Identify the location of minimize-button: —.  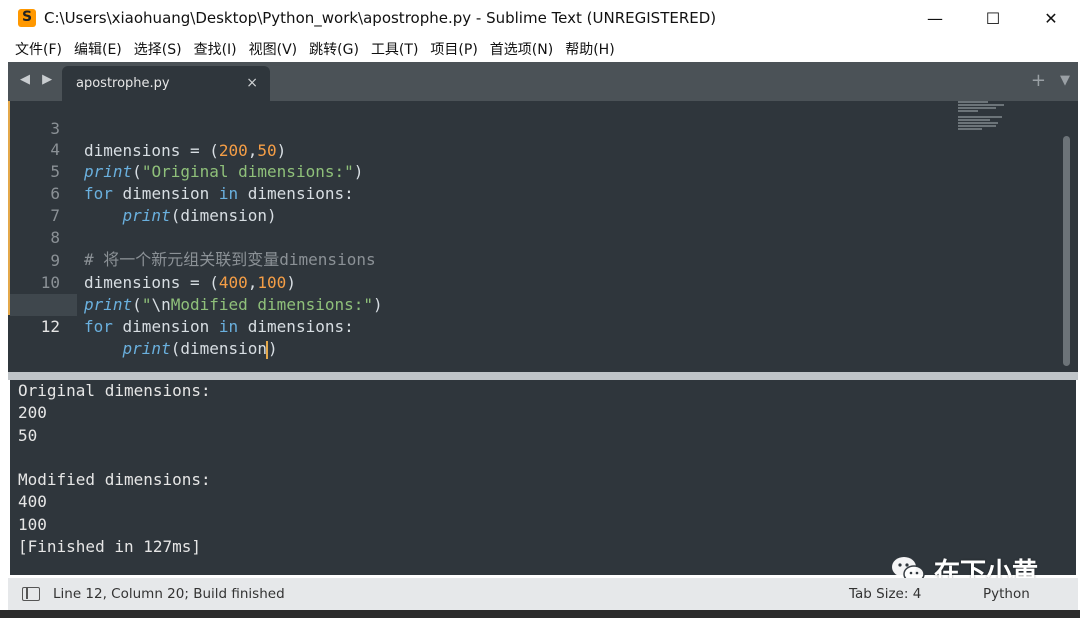
(935, 18).